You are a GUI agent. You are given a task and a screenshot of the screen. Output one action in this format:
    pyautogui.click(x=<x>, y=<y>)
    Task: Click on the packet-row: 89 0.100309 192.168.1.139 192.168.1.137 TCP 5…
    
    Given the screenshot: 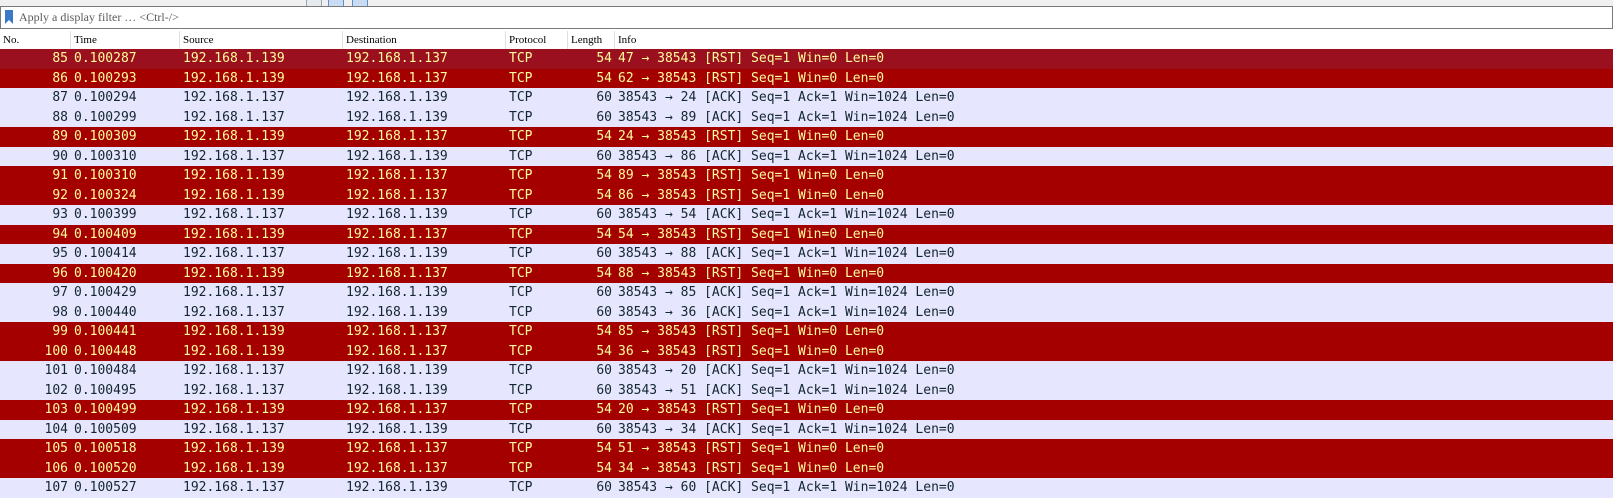 What is the action you would take?
    pyautogui.click(x=806, y=137)
    